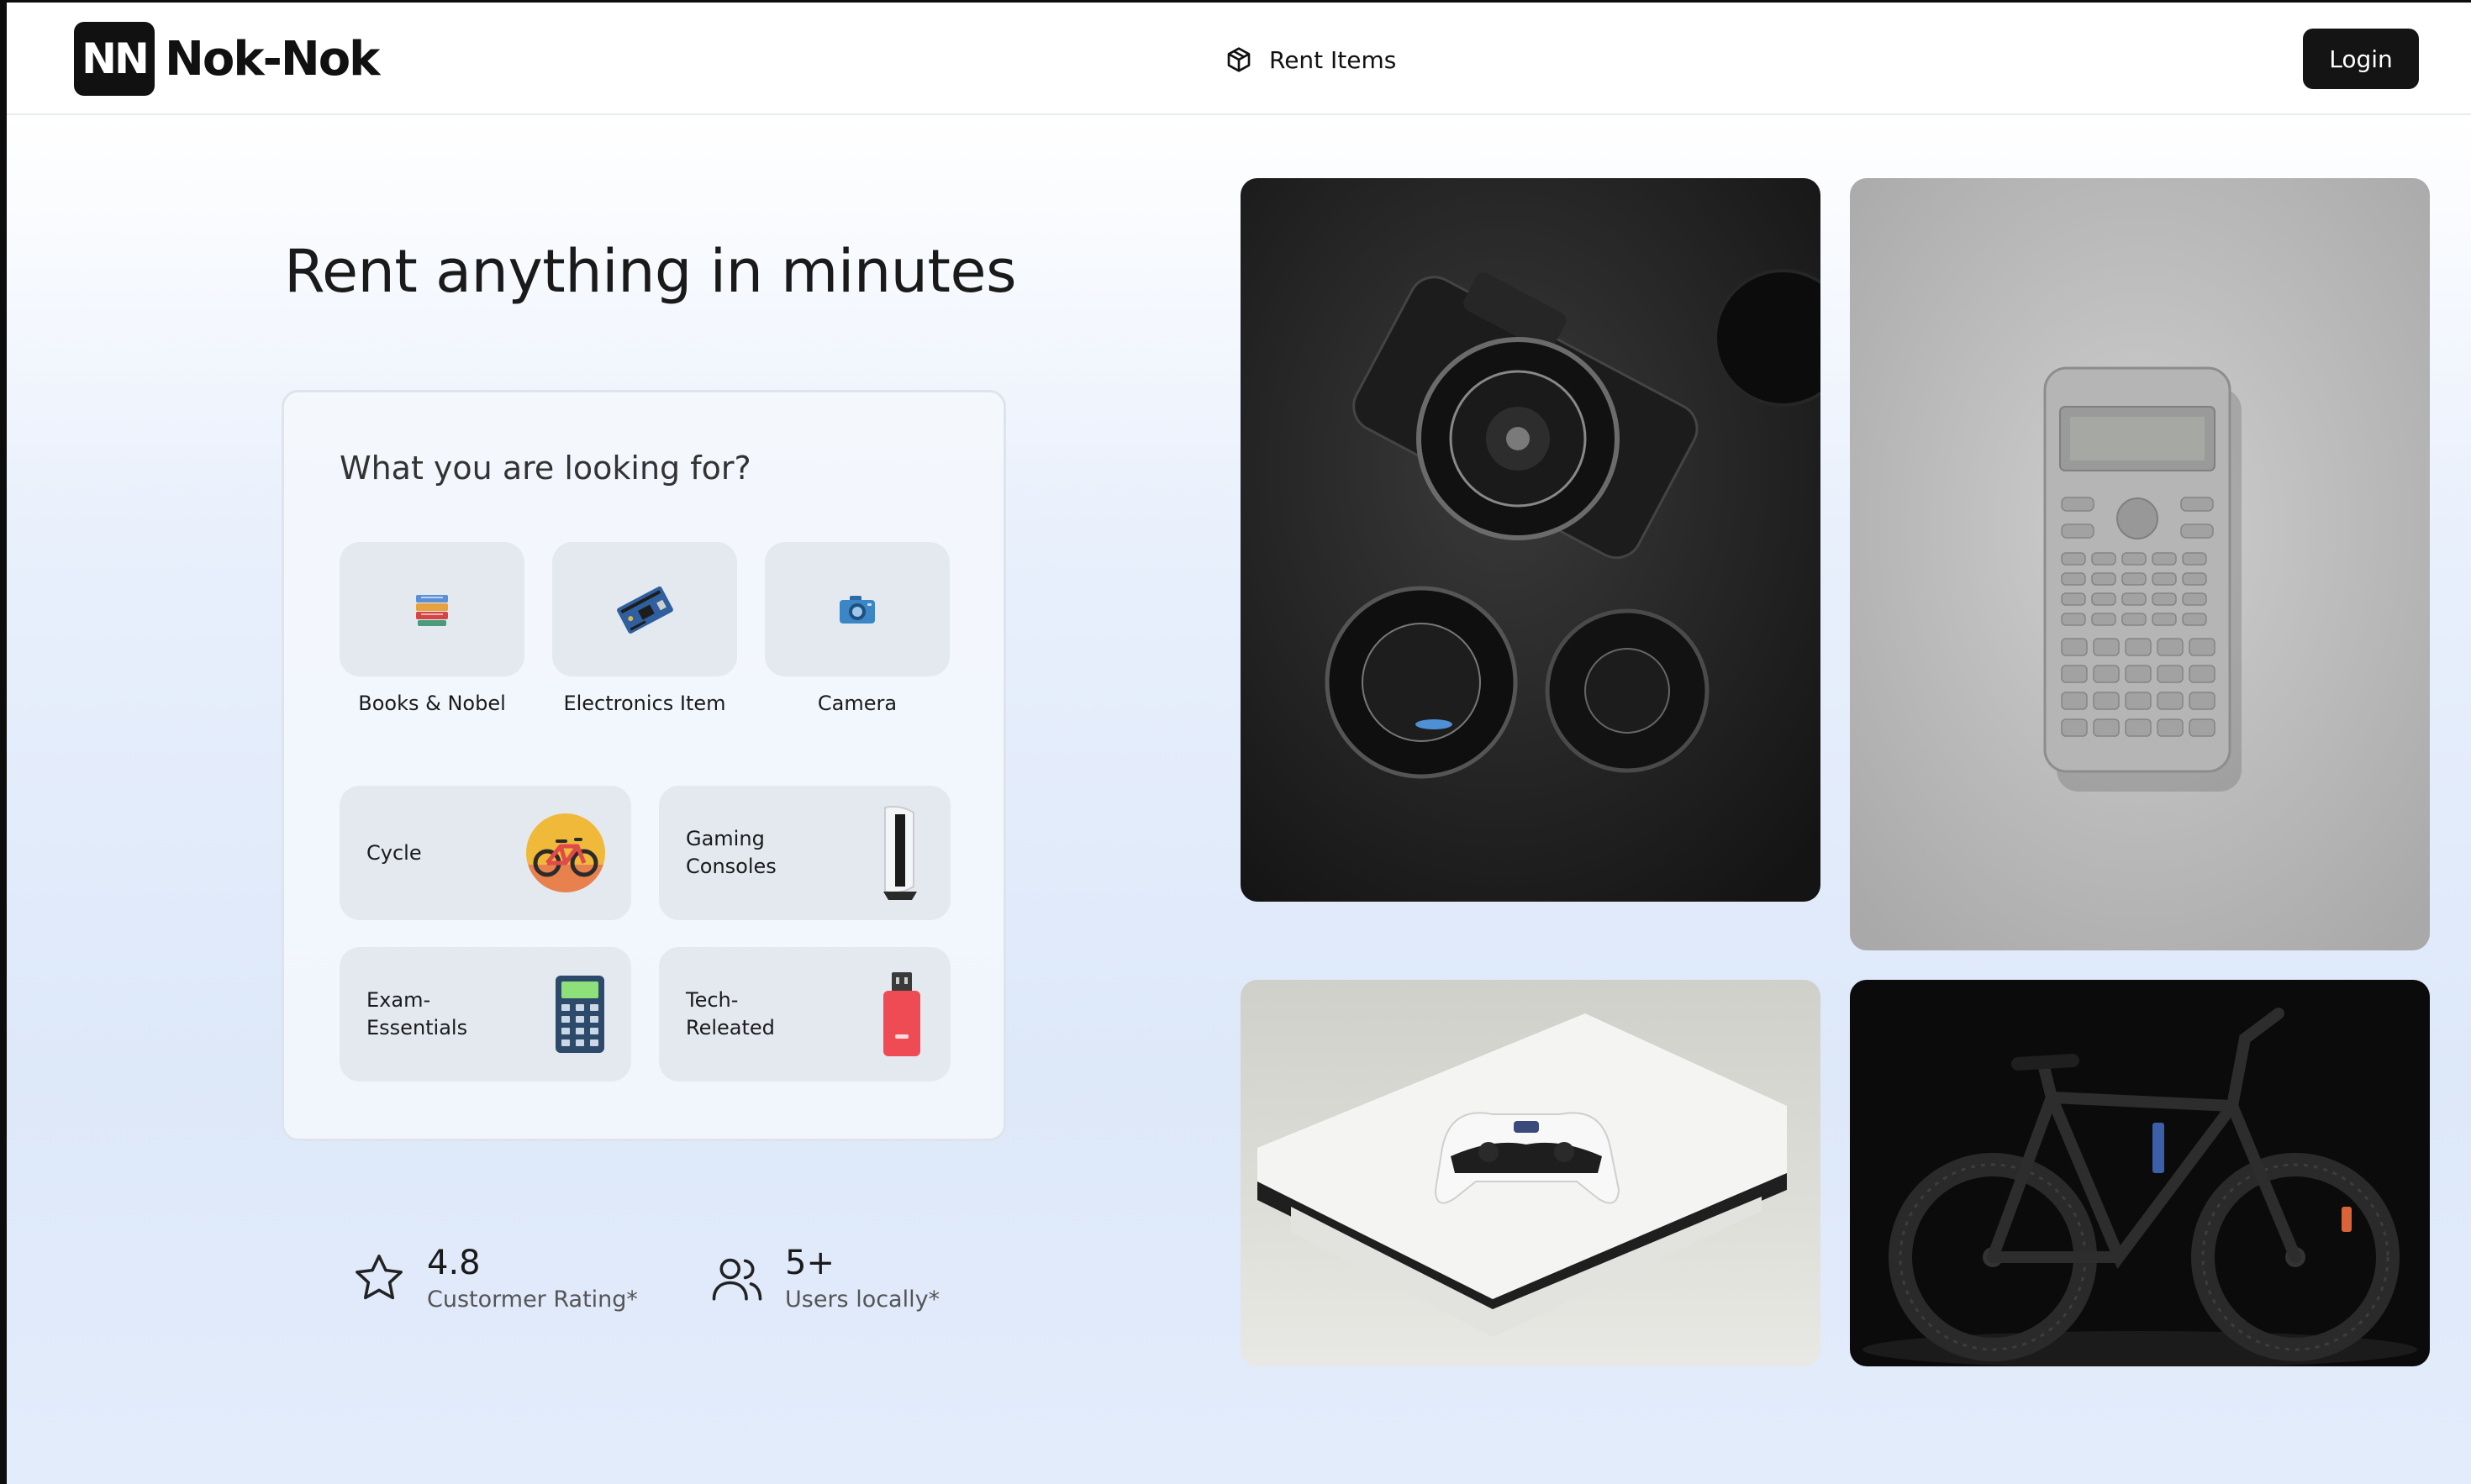  Describe the element at coordinates (1333, 60) in the screenshot. I see `nav-rent-items-label: Rent Items` at that location.